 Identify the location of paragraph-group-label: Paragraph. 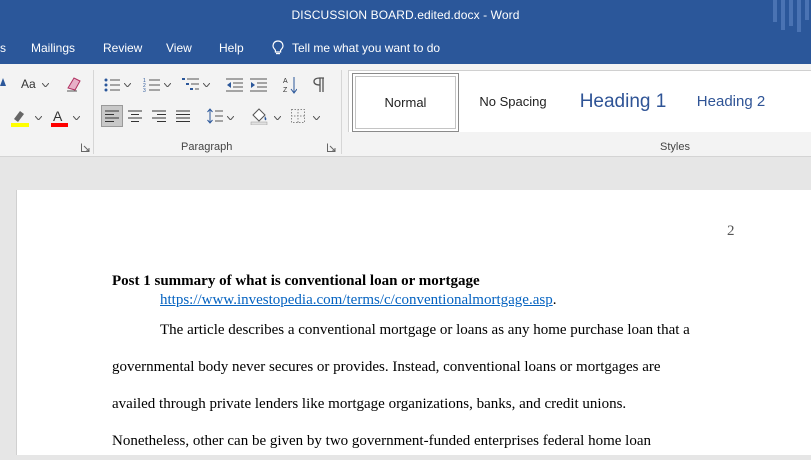
(207, 147).